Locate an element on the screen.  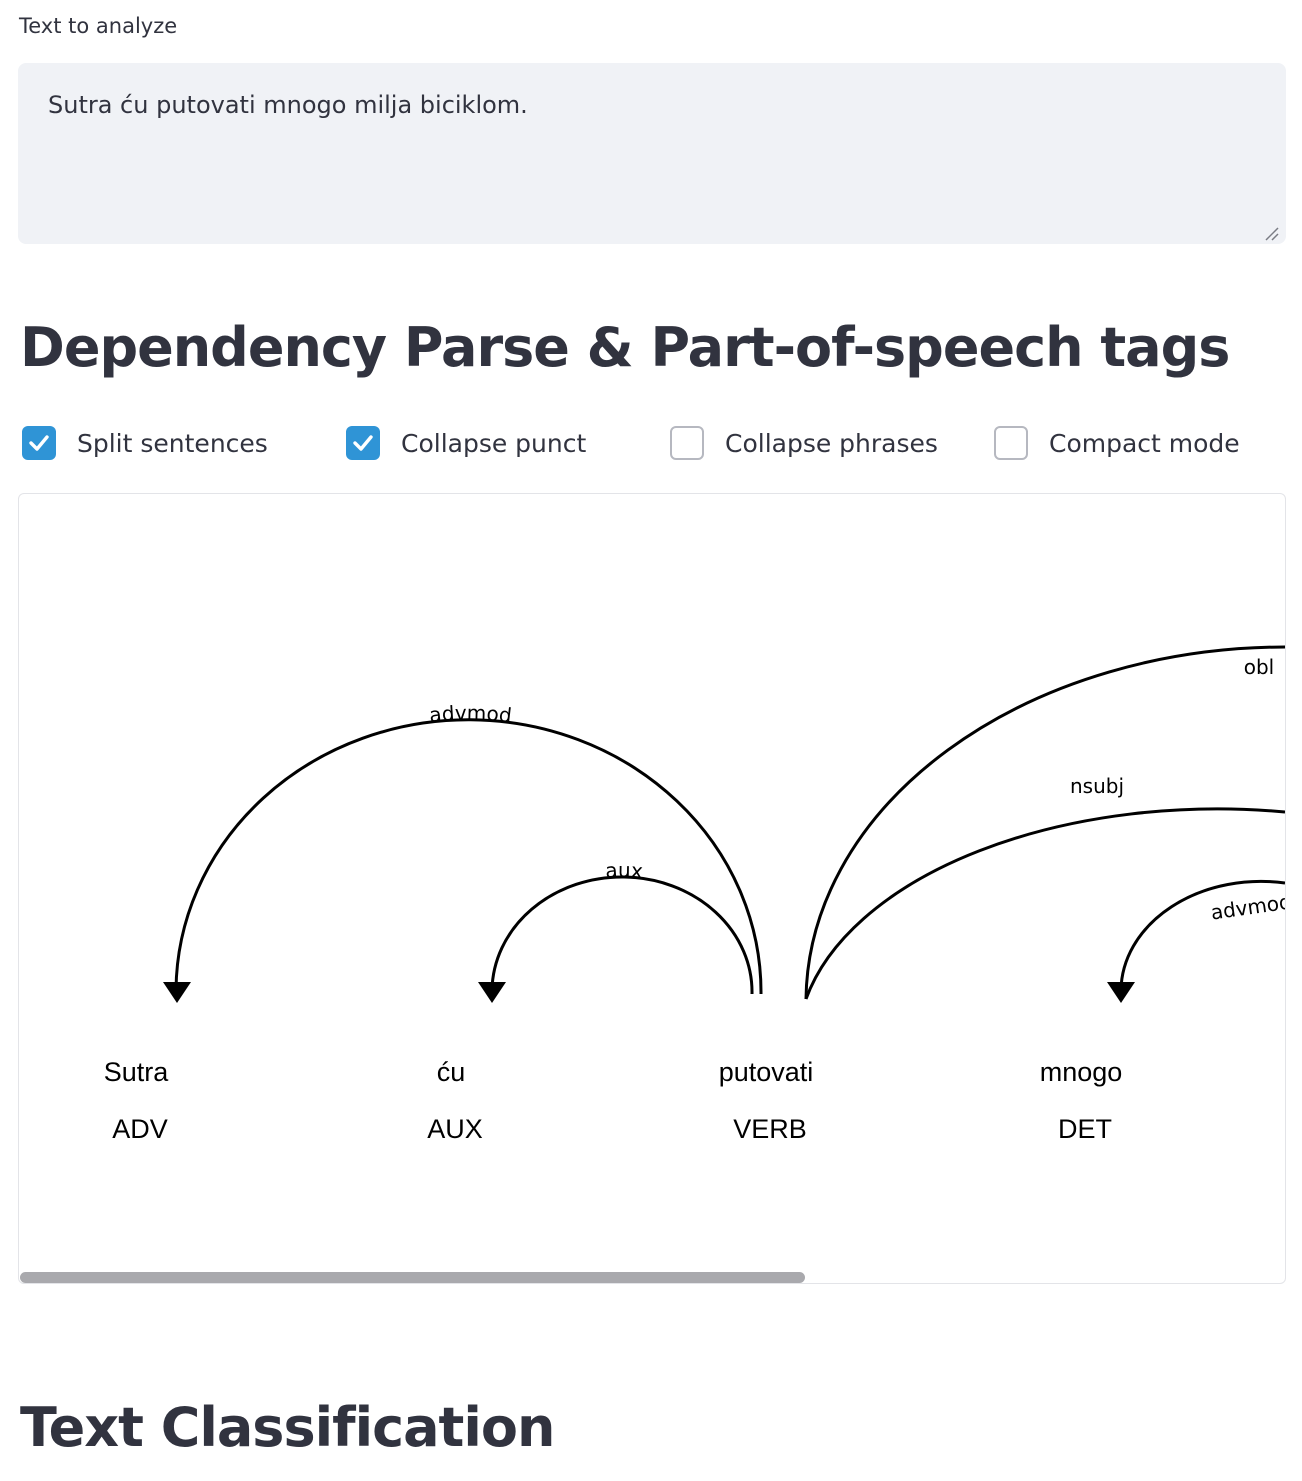
arc-advmod-mnogo: advmod is located at coordinates (1196, 941).